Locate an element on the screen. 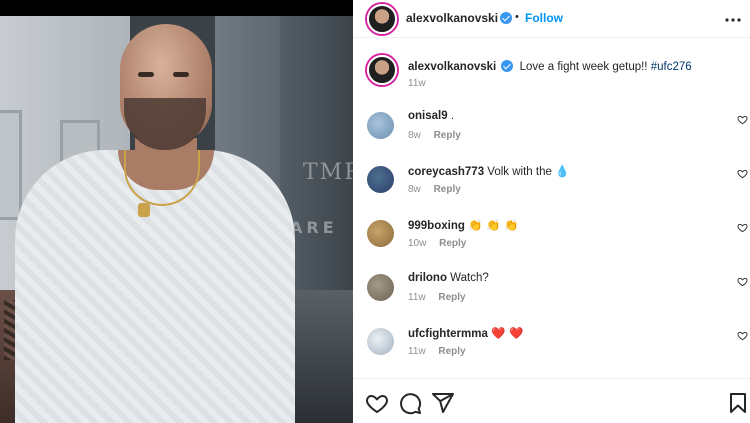 Image resolution: width=750 pixels, height=423 pixels. comment-body: Watch? is located at coordinates (469, 278).